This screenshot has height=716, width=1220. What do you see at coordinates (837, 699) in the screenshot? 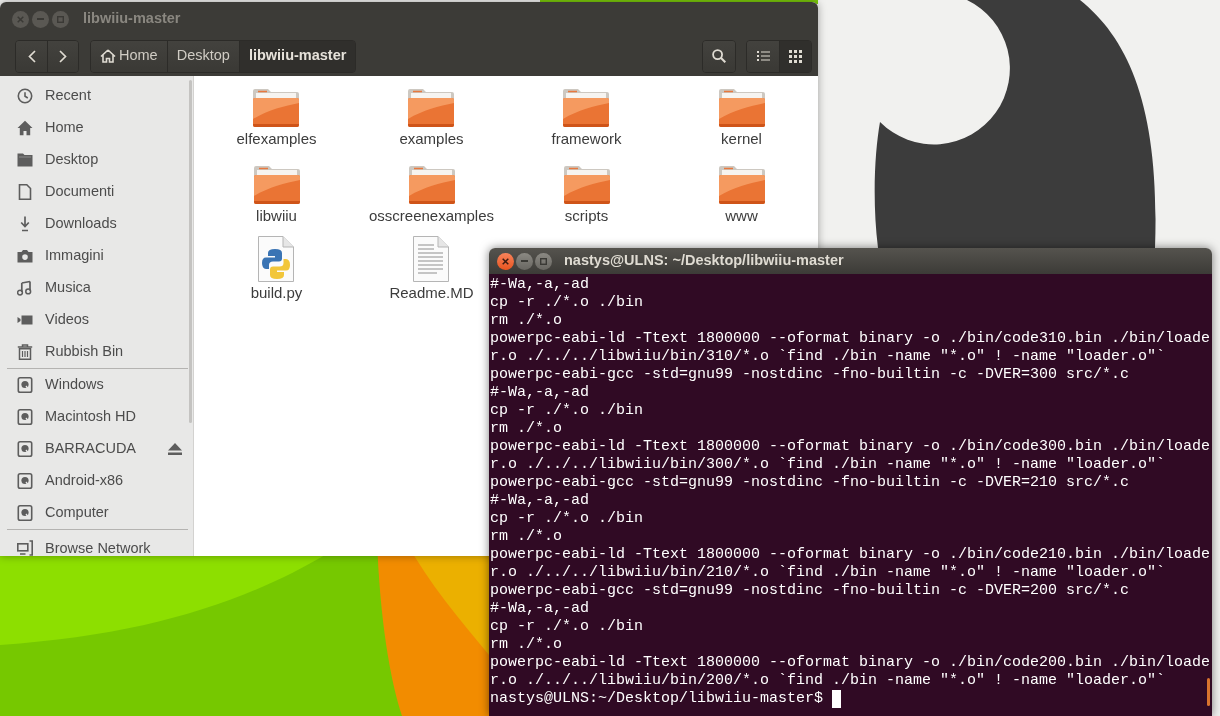
I see `cursor-icon` at bounding box center [837, 699].